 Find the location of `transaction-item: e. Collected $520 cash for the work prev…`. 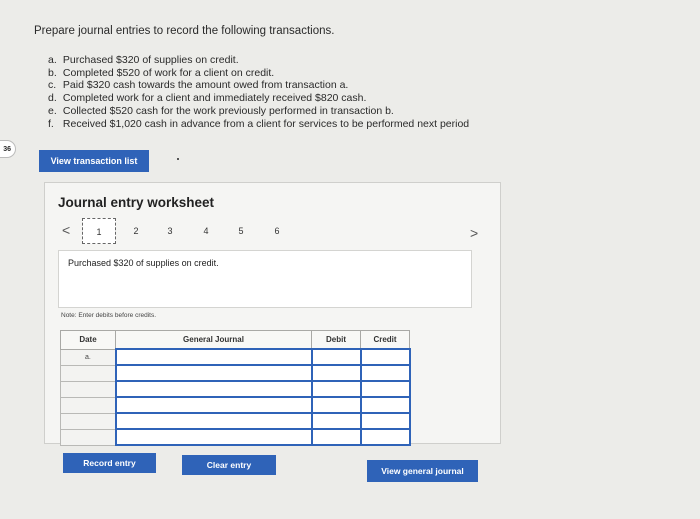

transaction-item: e. Collected $520 cash for the work prev… is located at coordinates (258, 111).